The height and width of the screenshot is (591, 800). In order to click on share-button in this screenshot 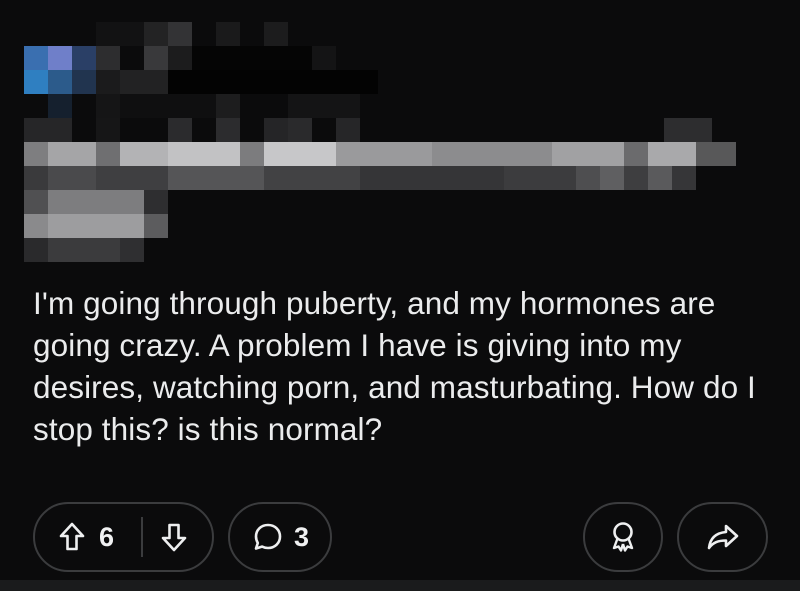, I will do `click(722, 537)`.